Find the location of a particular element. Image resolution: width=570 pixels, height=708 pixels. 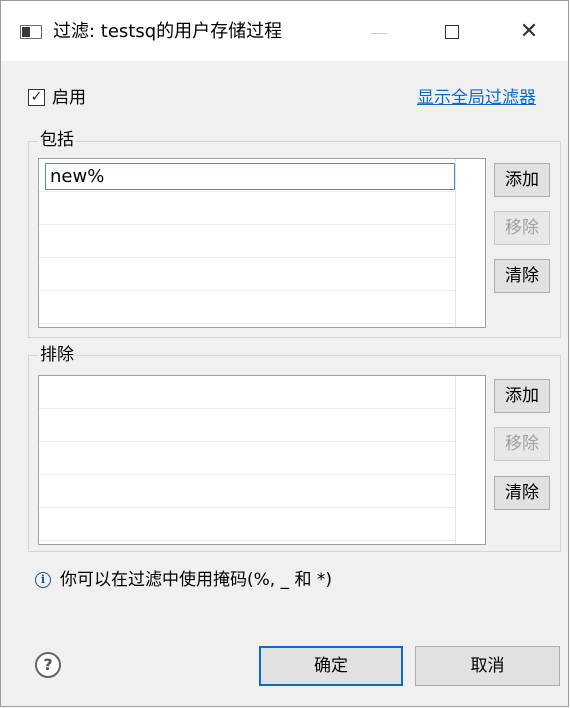

include-group-label: 包括 is located at coordinates (57, 140).